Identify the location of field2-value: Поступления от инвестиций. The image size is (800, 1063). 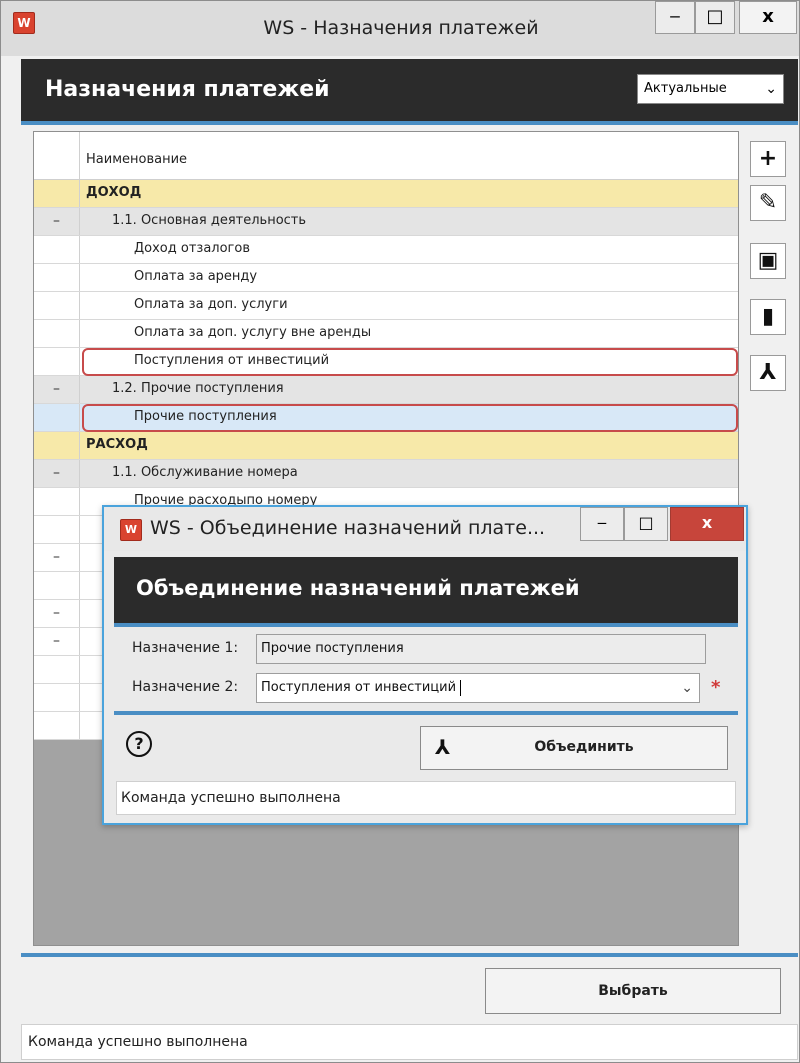
(359, 687).